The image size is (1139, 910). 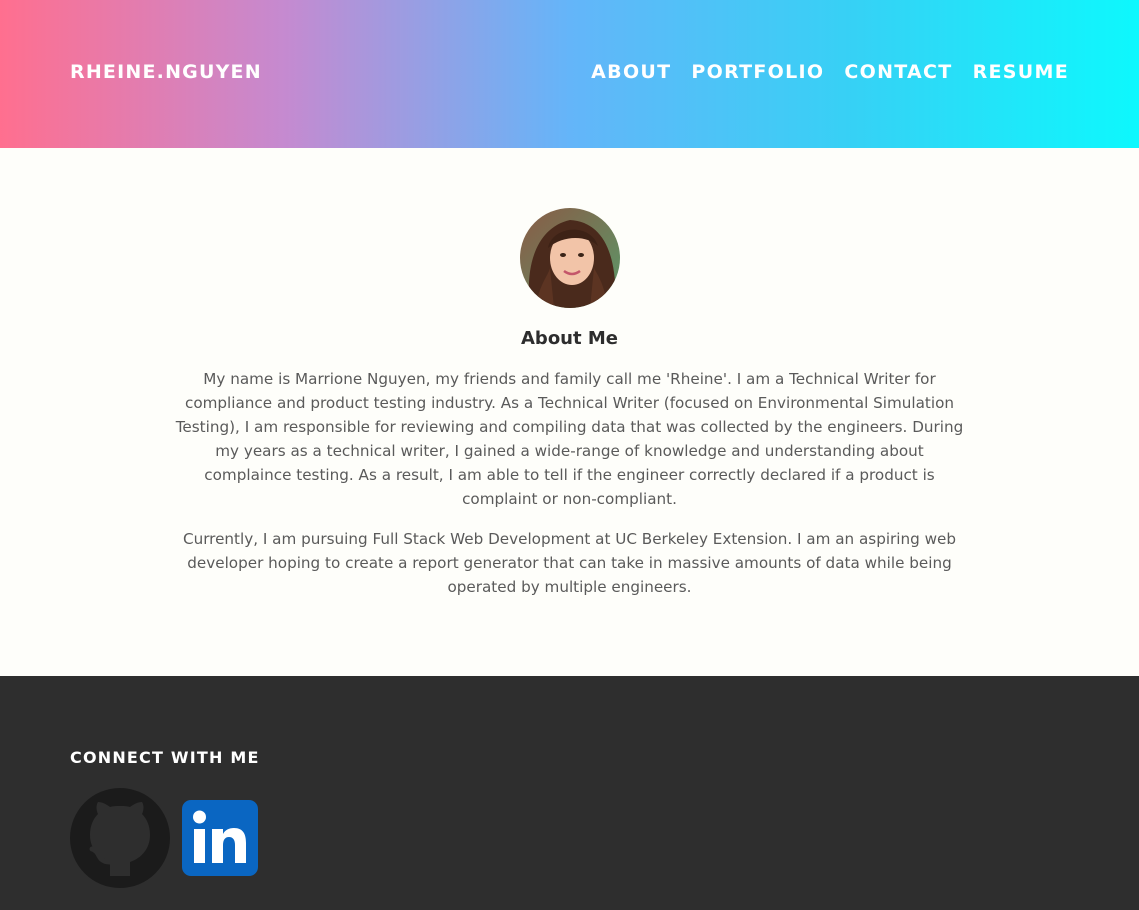 I want to click on profile-photo, so click(x=570, y=258).